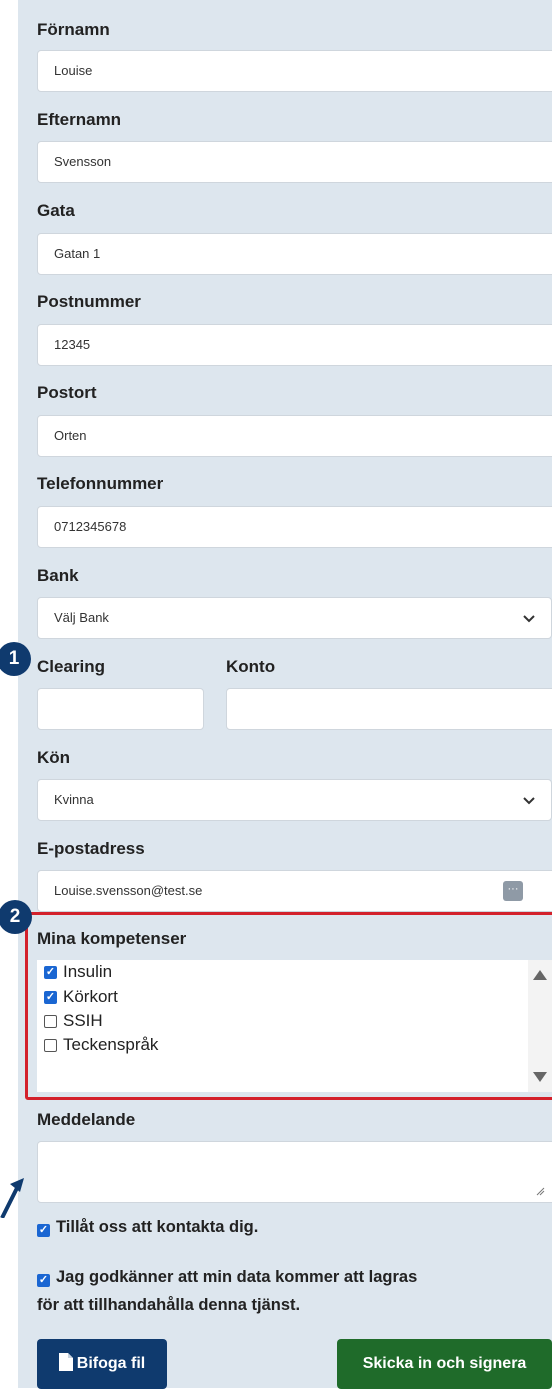 Image resolution: width=552 pixels, height=1389 pixels. I want to click on competence-option-ssih: SSIH, so click(73, 1021).